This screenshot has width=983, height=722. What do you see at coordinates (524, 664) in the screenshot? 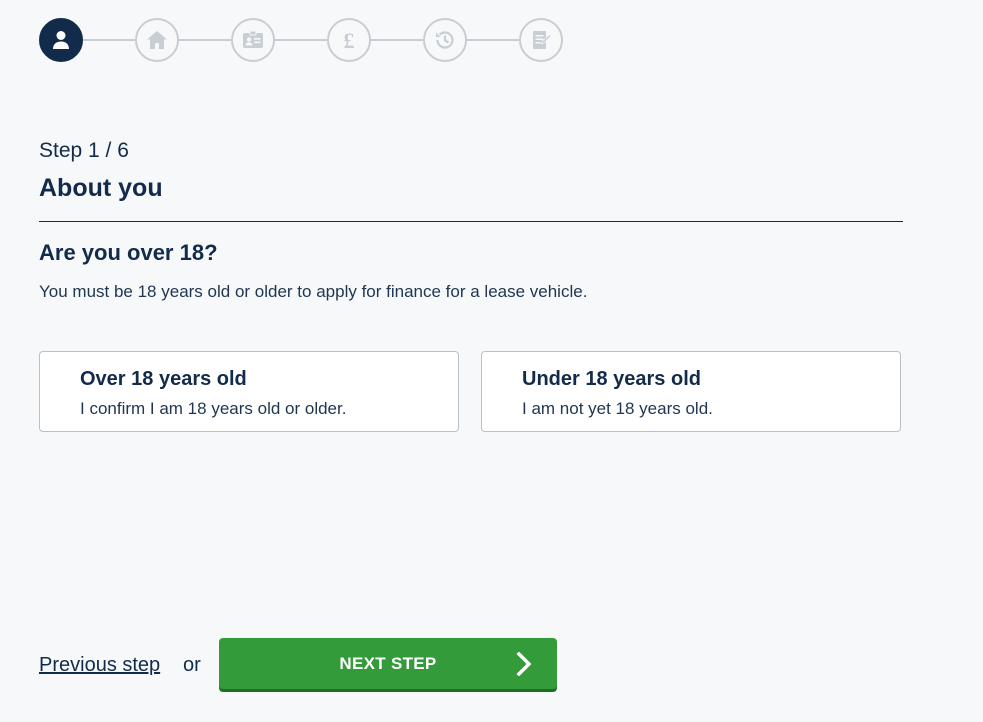
I see `chevron-right-icon` at bounding box center [524, 664].